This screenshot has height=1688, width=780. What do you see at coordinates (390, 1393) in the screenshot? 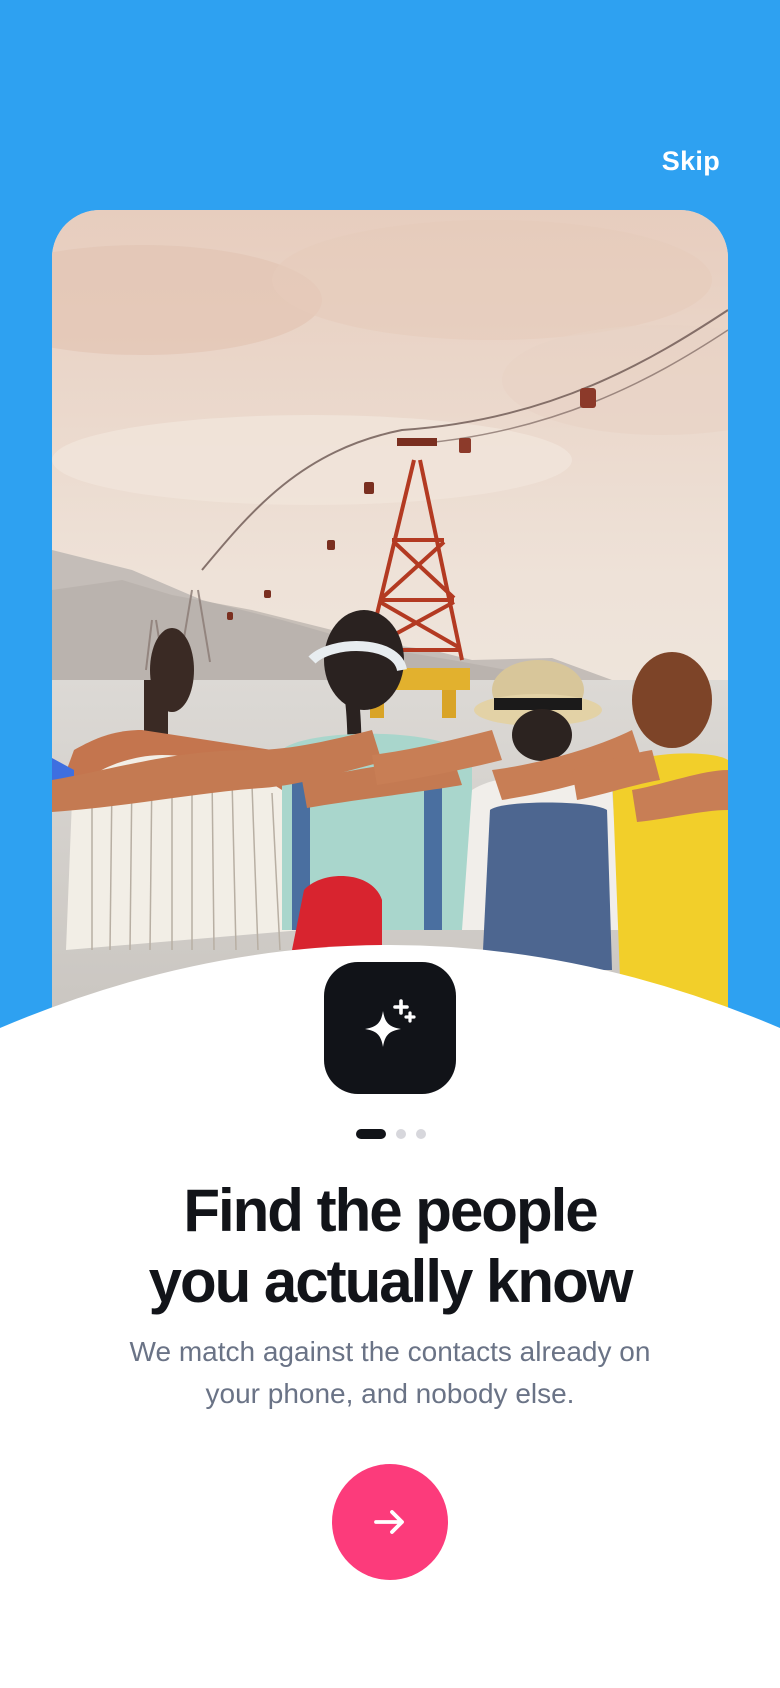
I see `subtitle-line-2: your phone, and nobody else.` at bounding box center [390, 1393].